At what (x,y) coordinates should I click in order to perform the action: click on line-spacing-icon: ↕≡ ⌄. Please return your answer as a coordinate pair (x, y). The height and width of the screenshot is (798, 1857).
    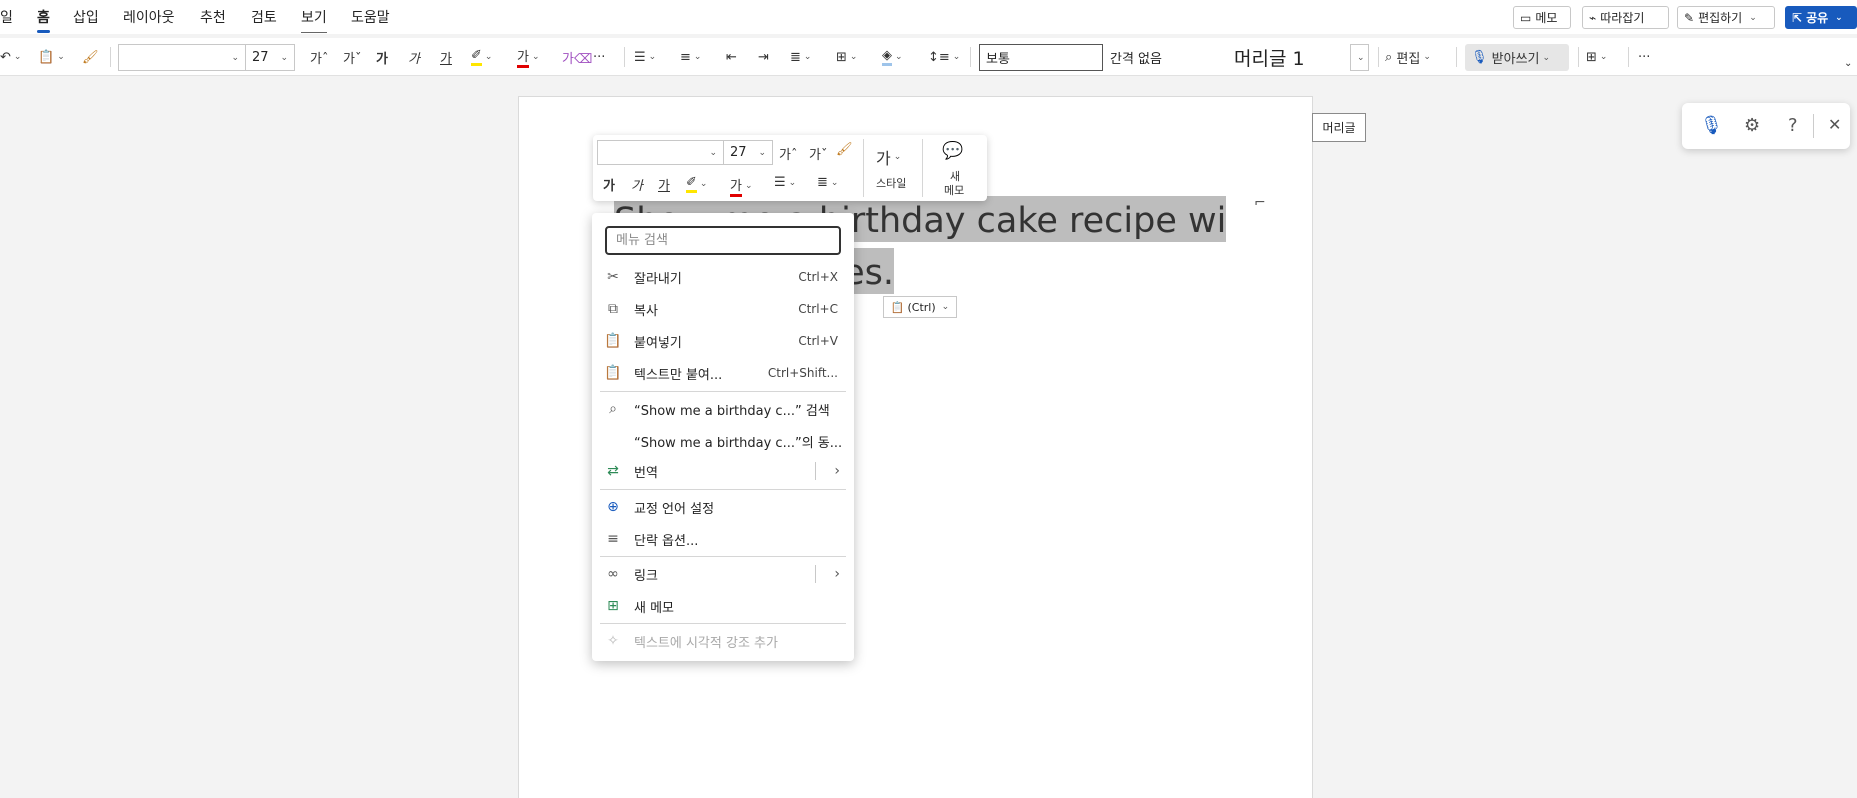
    Looking at the image, I should click on (944, 57).